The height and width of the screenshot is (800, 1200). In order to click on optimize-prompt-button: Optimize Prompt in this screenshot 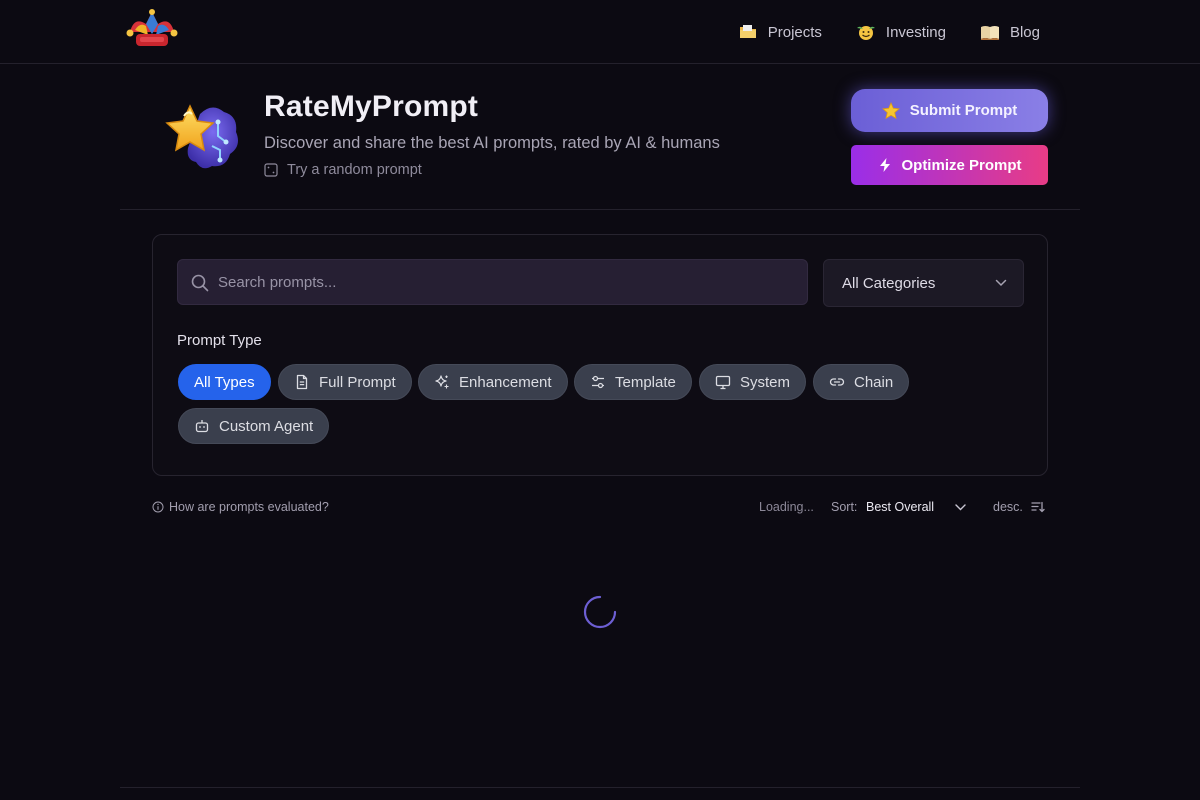, I will do `click(949, 165)`.